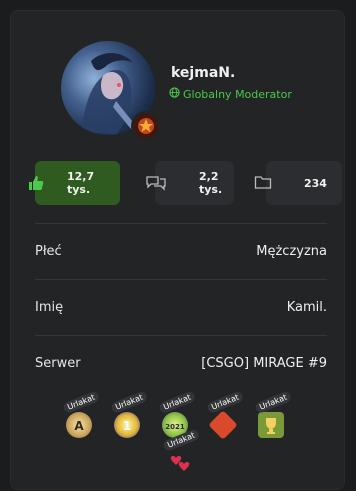  What do you see at coordinates (211, 183) in the screenshot?
I see `messages-count: 2,2 tys.` at bounding box center [211, 183].